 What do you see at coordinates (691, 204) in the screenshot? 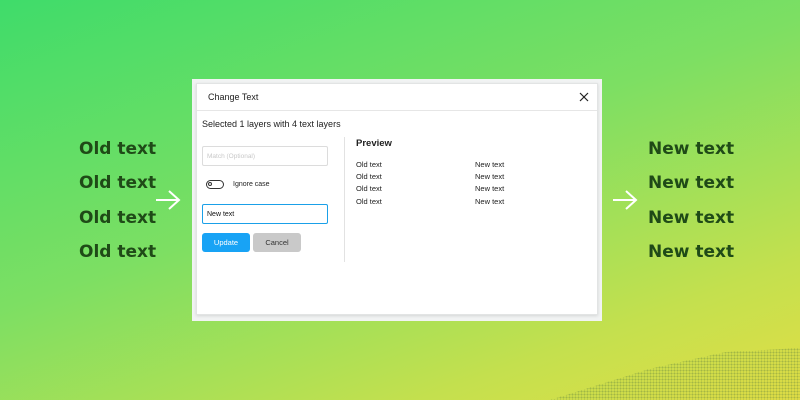
I see `new-words-column: New text New text New text New text` at bounding box center [691, 204].